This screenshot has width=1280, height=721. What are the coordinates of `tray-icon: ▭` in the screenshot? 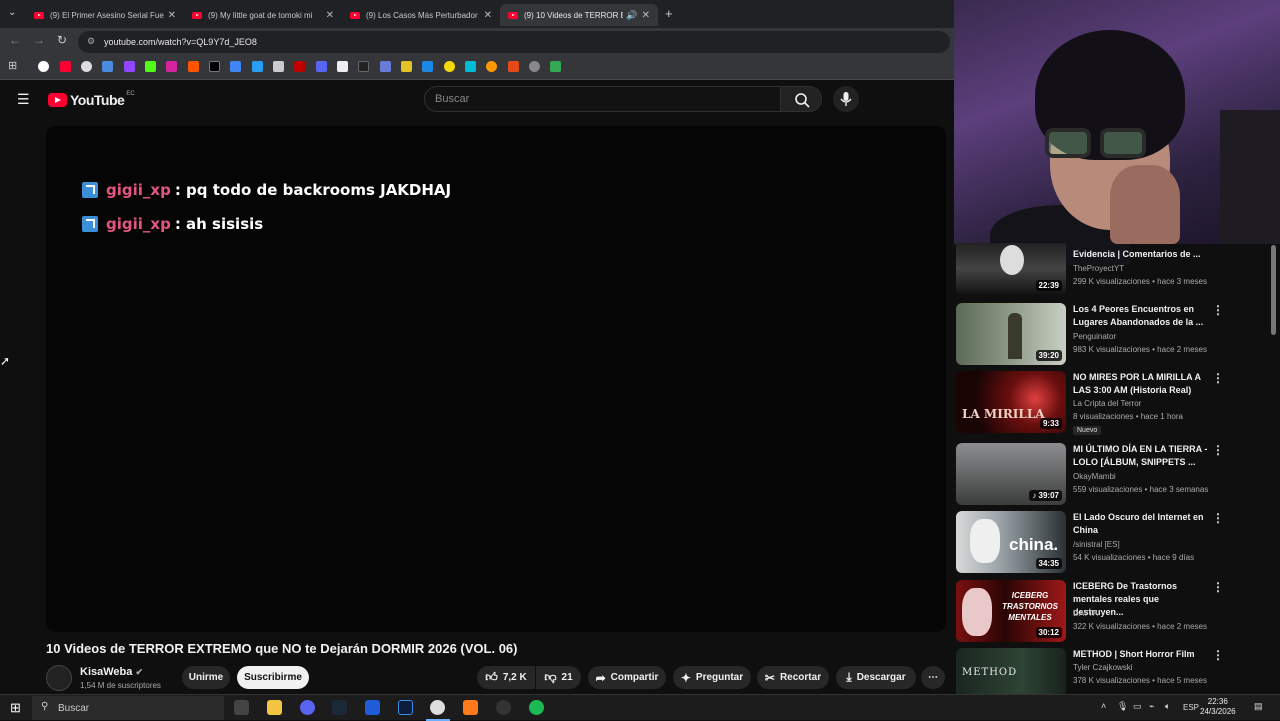 It's located at (1137, 706).